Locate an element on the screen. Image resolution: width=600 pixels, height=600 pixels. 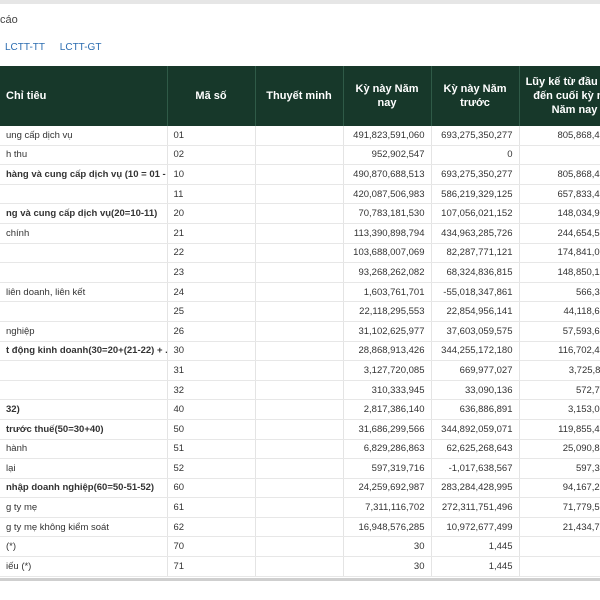
row-code: 70 is located at coordinates (211, 547).